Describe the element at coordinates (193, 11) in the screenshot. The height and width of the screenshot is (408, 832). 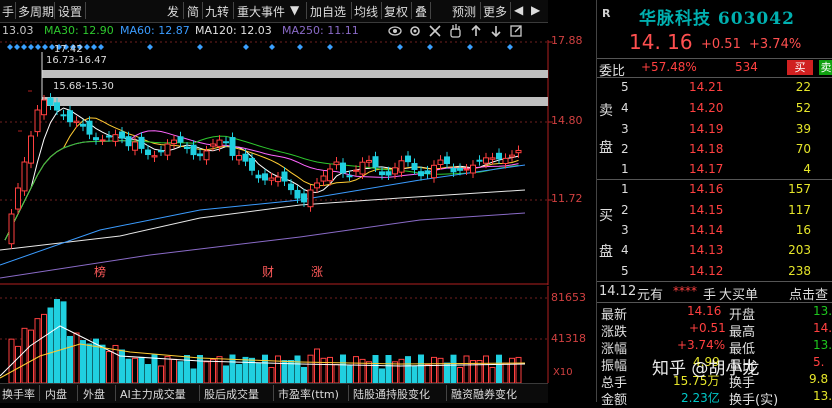
I see `toolbar-item-jian: 简` at that location.